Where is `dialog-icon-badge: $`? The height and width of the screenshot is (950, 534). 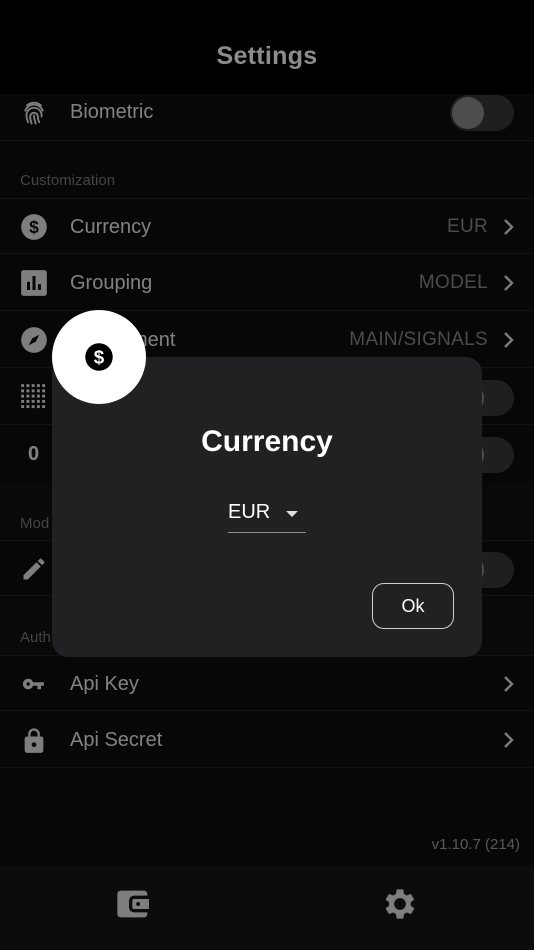
dialog-icon-badge: $ is located at coordinates (99, 357).